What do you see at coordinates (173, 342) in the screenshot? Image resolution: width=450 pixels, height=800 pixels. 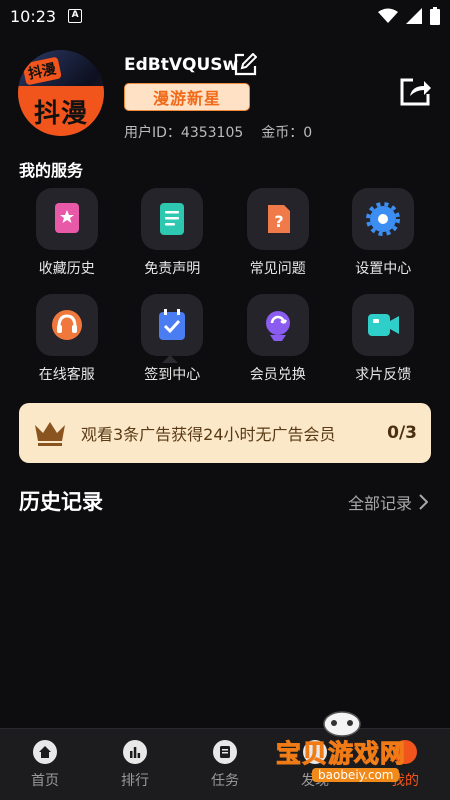 I see `service-checkin: 签到中心` at bounding box center [173, 342].